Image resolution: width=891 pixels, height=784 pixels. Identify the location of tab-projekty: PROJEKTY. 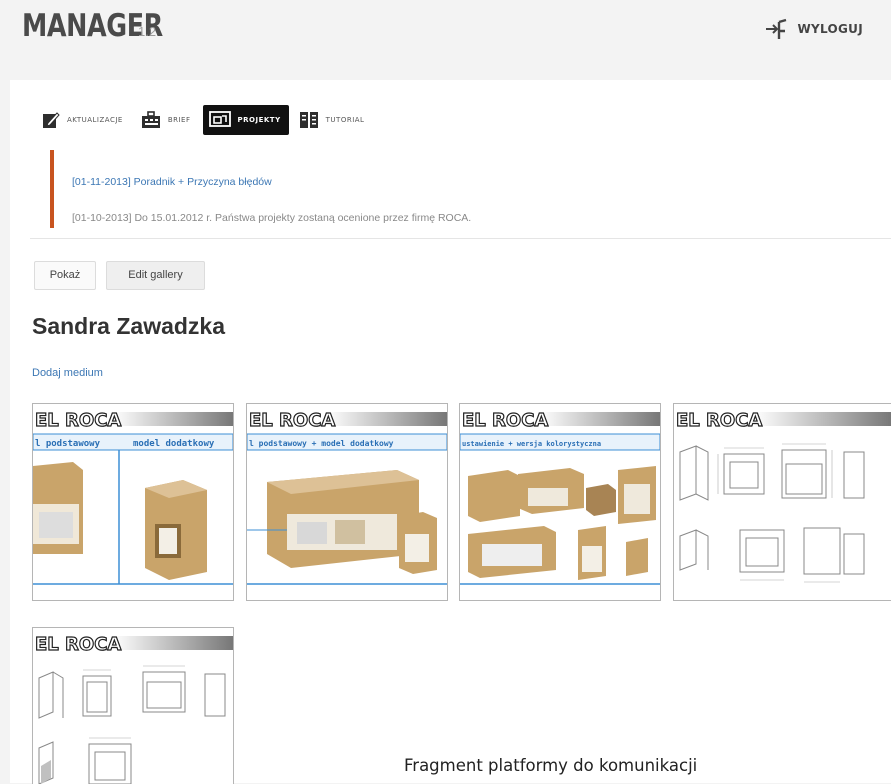
(245, 120).